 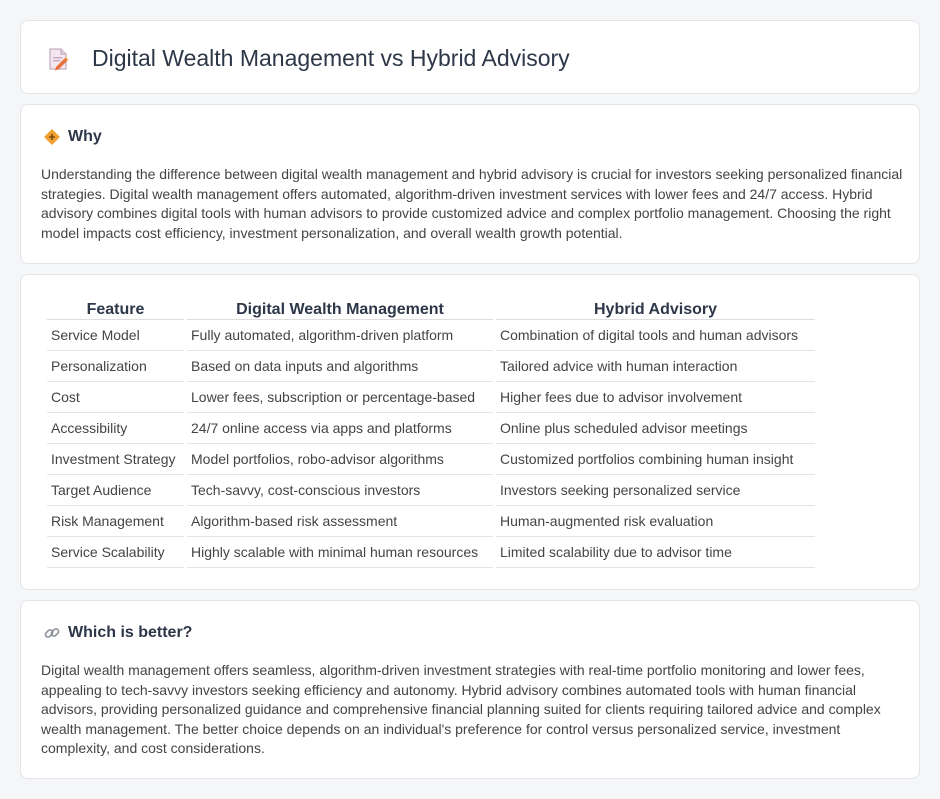 I want to click on feature-cell: Service Scalability, so click(x=115, y=552).